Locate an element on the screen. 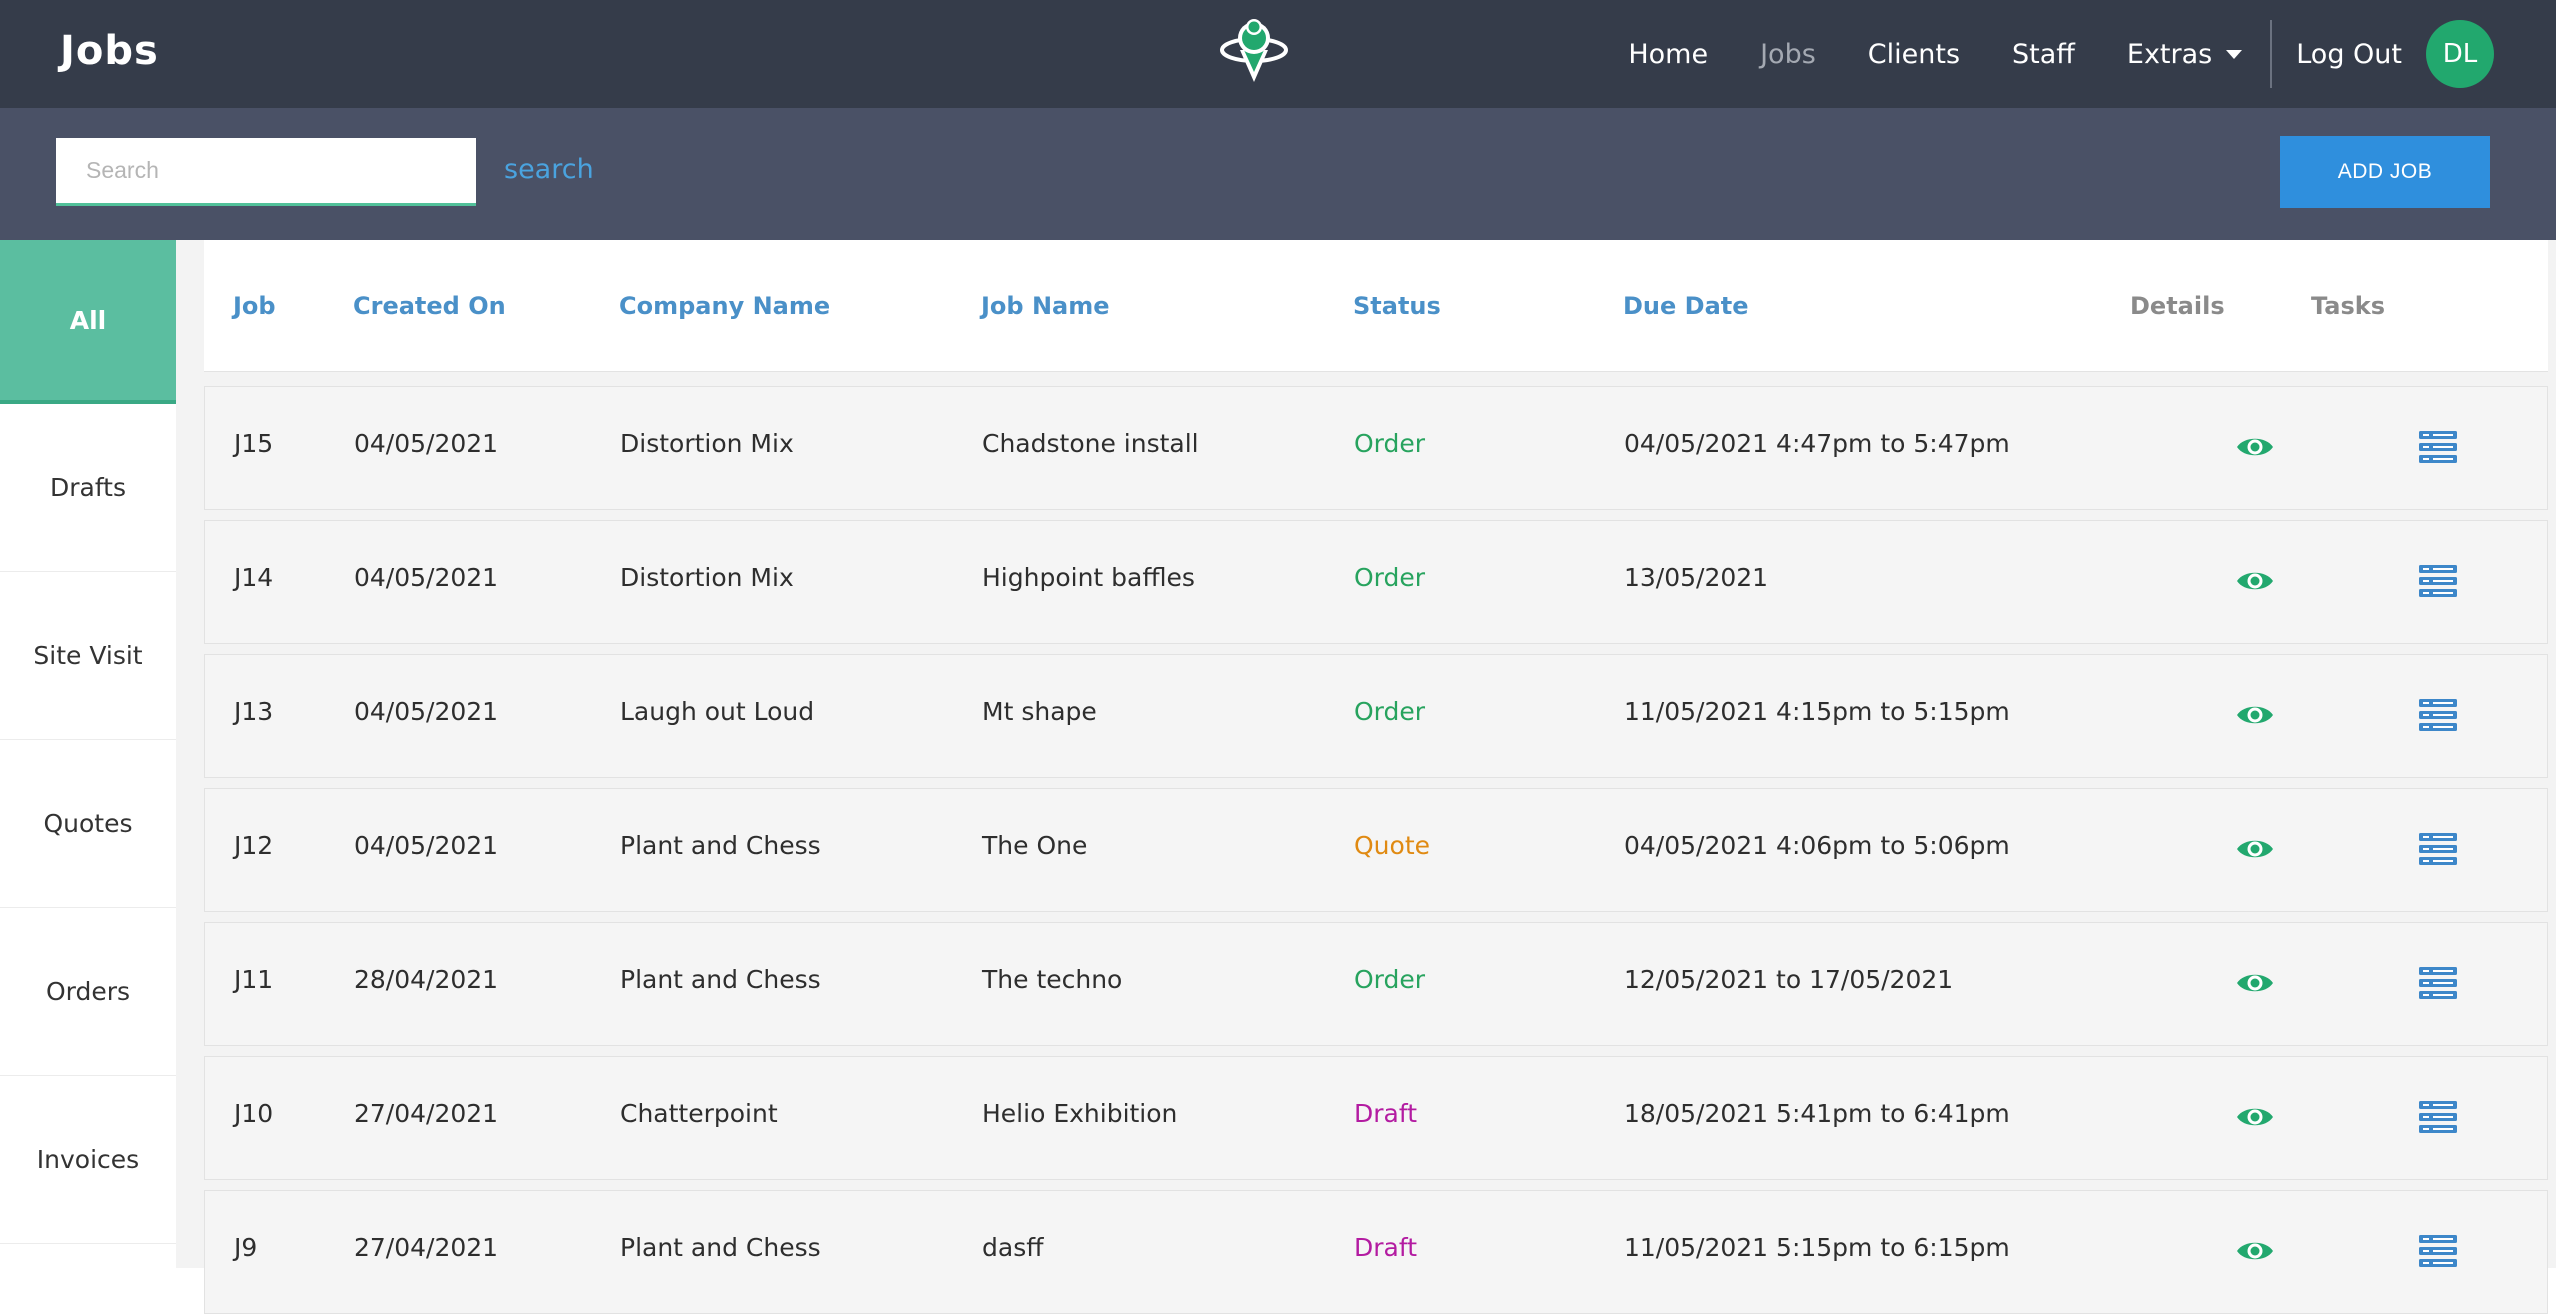 The height and width of the screenshot is (1314, 2556). cell-job: J10 is located at coordinates (254, 1113).